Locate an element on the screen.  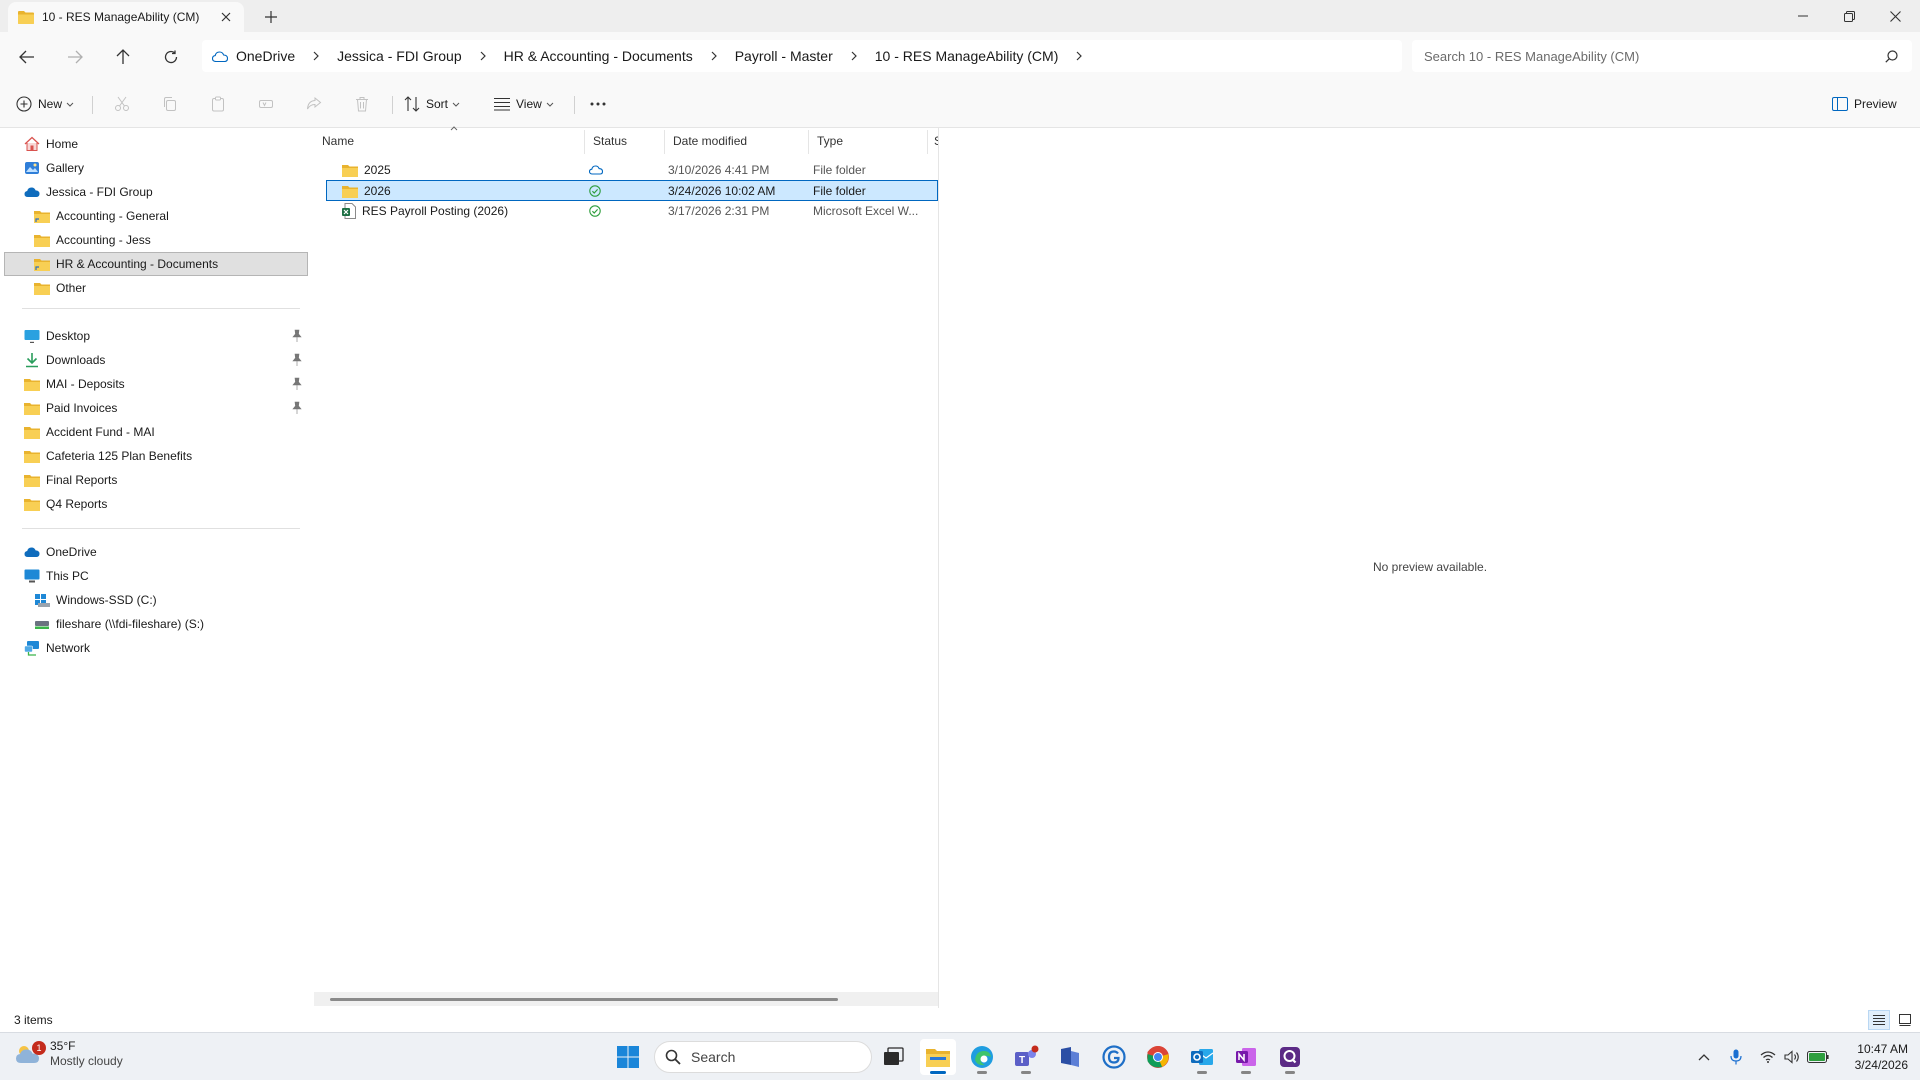
close-icon is located at coordinates (1895, 16).